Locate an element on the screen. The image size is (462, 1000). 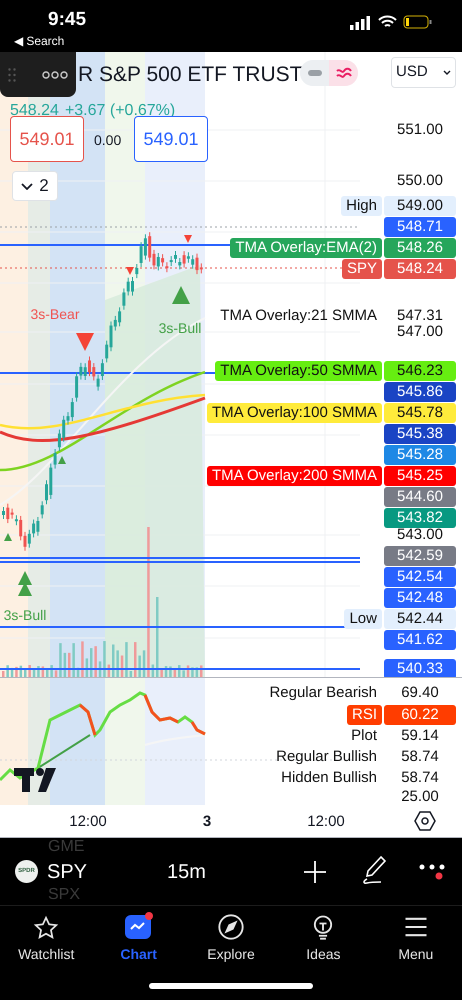
series-label: TMA Overlay:50 SMMA is located at coordinates (298, 371).